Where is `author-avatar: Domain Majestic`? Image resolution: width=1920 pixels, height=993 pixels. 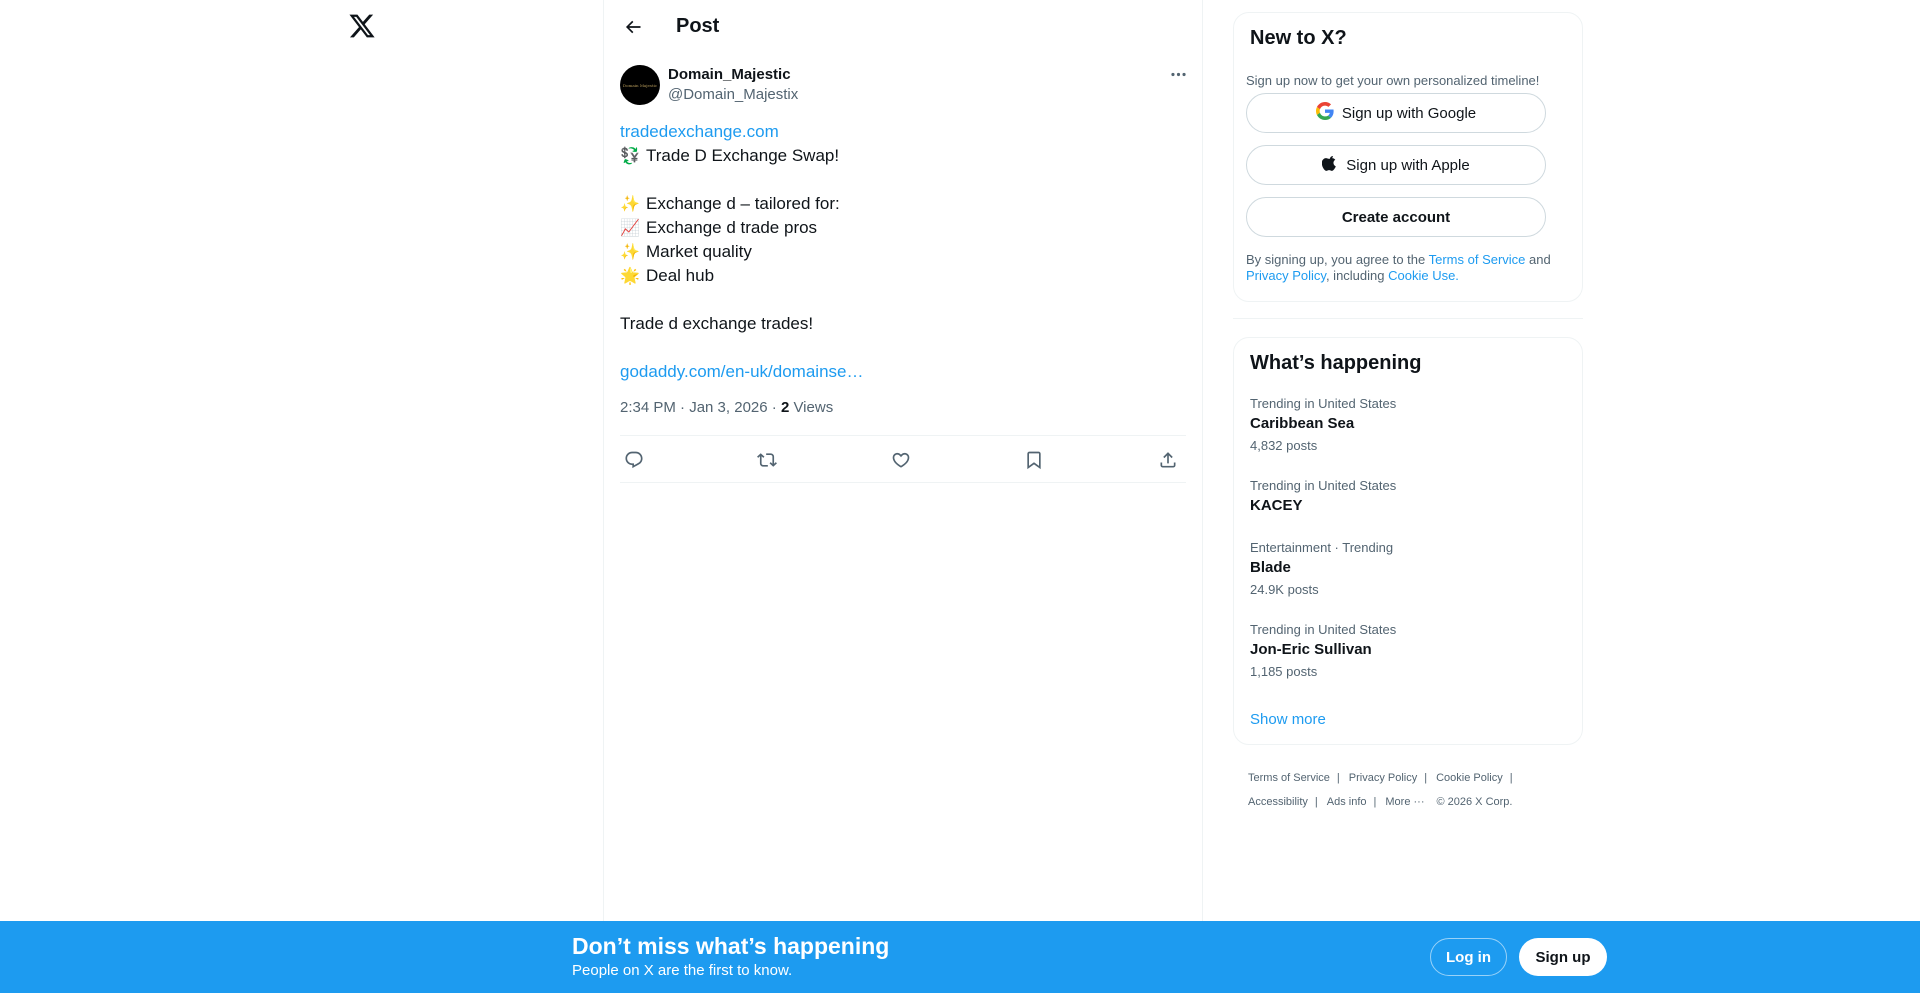
author-avatar: Domain Majestic is located at coordinates (640, 85).